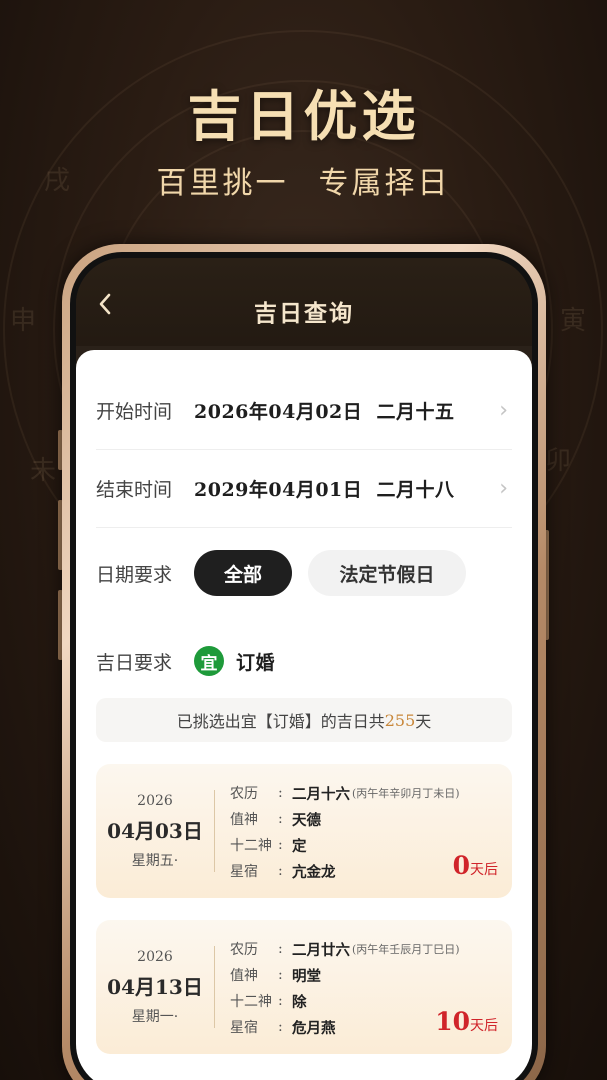  Describe the element at coordinates (243, 573) in the screenshot. I see `option-all-button: 全部` at that location.